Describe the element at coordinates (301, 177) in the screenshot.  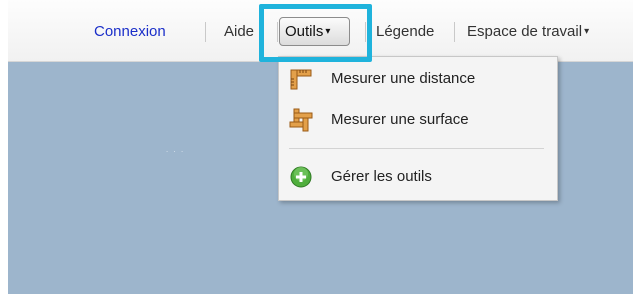
I see `add-green-icon` at that location.